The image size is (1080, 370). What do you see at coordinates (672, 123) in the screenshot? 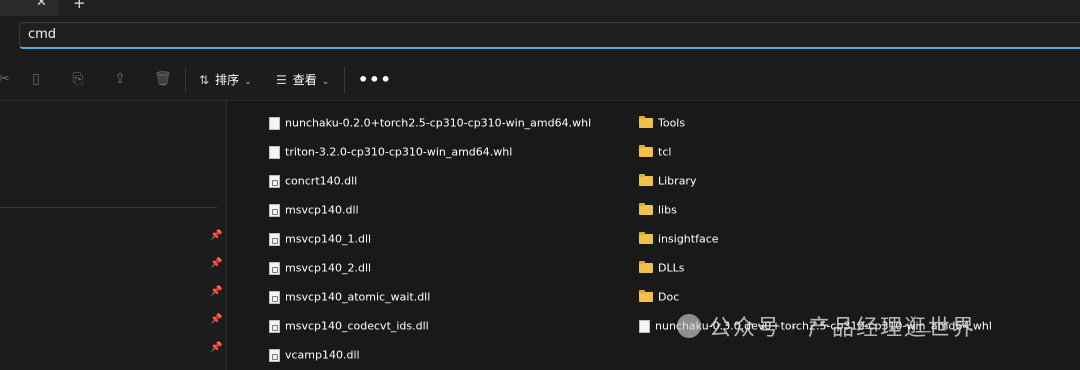
I see `folder-name: Tools` at bounding box center [672, 123].